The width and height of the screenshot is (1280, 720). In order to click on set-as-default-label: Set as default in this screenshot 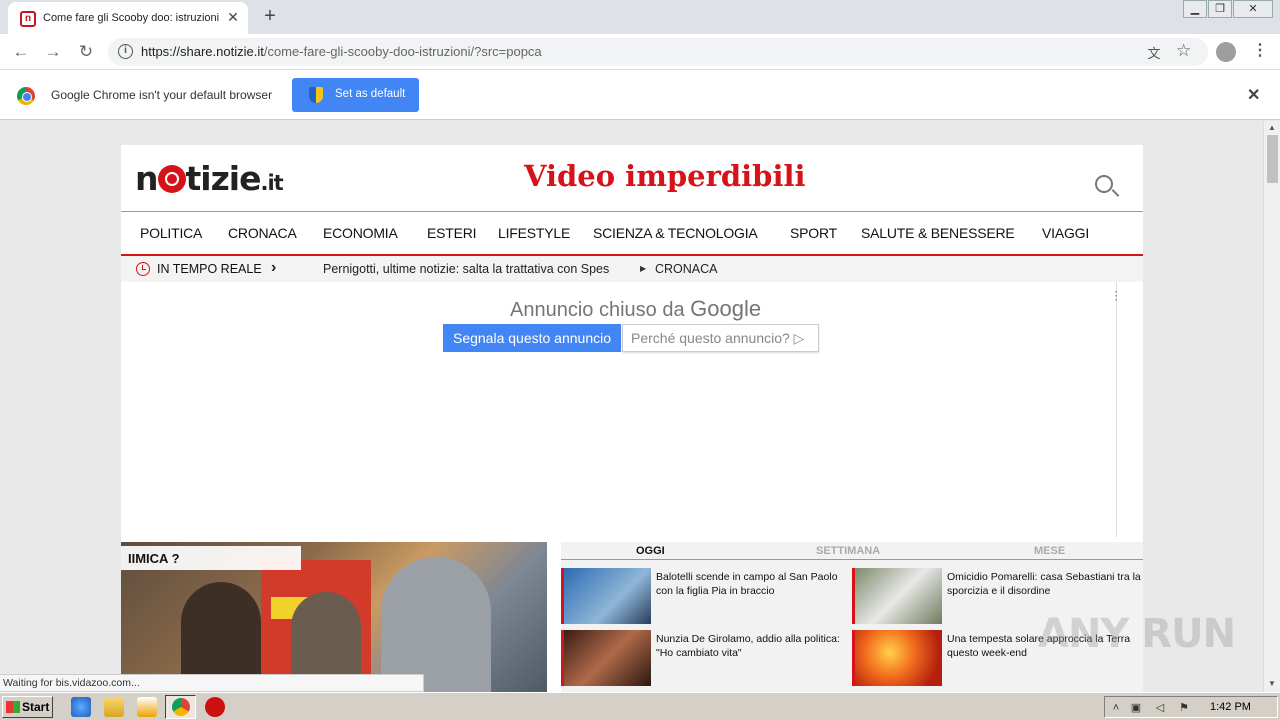, I will do `click(370, 94)`.